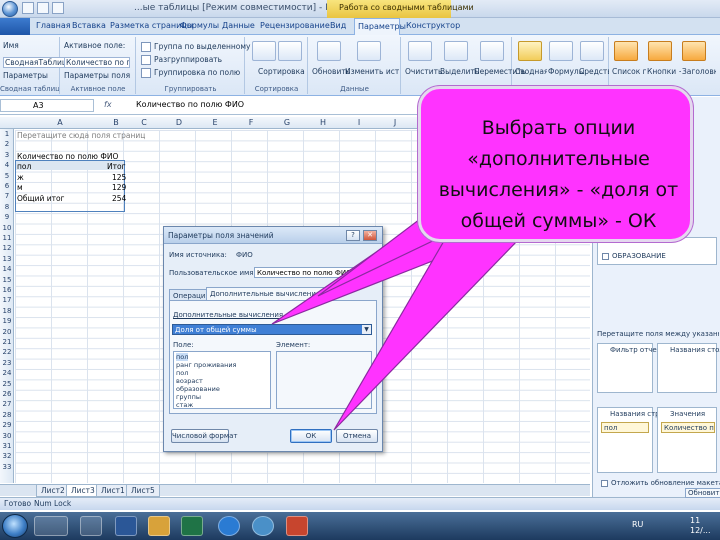 The width and height of the screenshot is (720, 540). What do you see at coordinates (7, 394) in the screenshot?
I see `row-header: 26` at bounding box center [7, 394].